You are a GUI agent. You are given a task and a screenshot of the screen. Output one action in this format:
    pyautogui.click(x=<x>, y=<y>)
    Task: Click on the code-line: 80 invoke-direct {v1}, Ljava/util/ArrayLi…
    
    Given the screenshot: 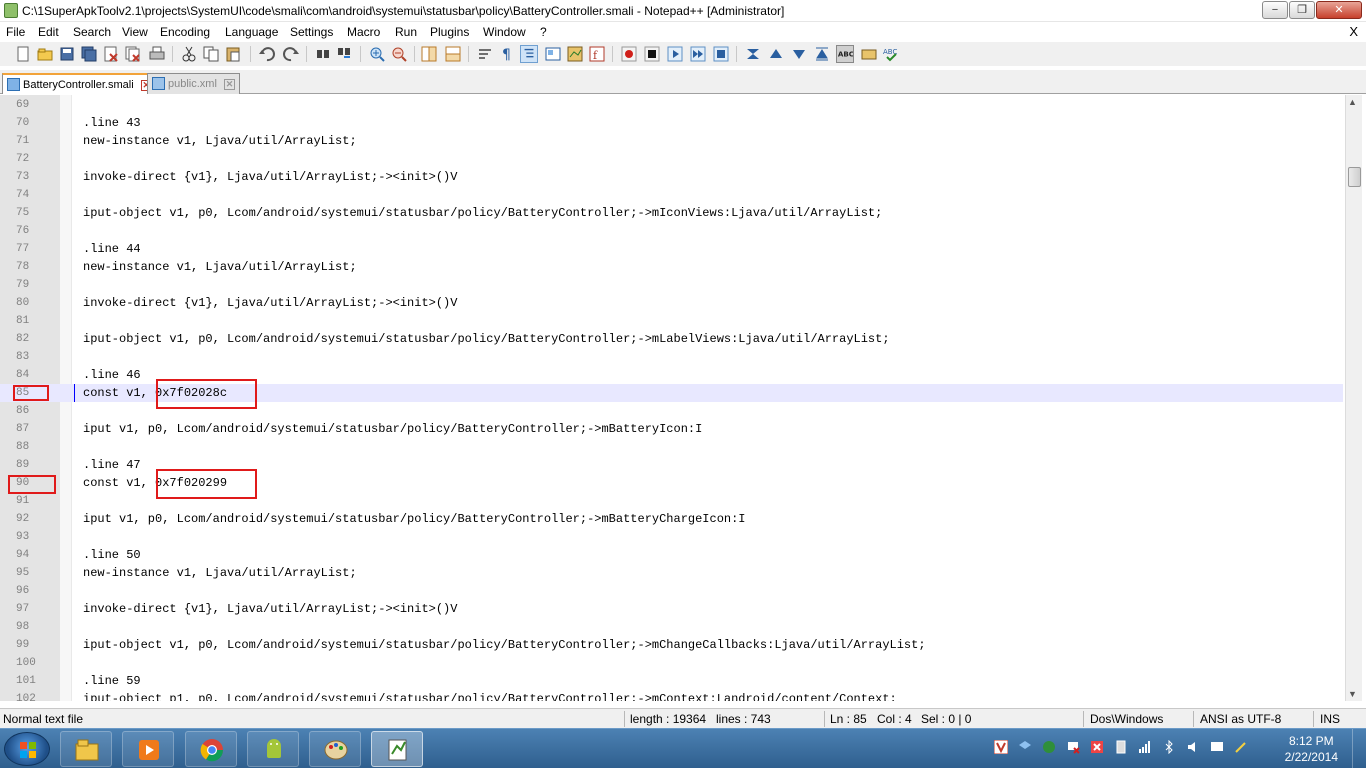 What is the action you would take?
    pyautogui.click(x=671, y=303)
    